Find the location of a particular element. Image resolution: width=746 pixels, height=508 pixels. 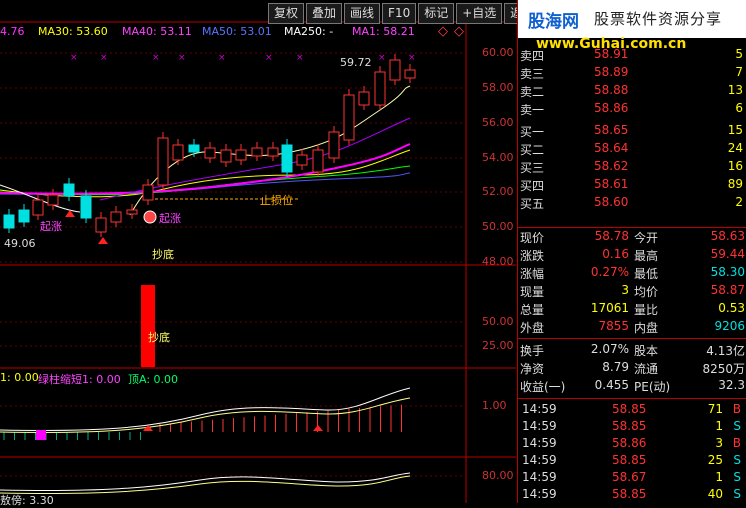

stat-row: 现量 3 均价 58.87 is located at coordinates (632, 291).